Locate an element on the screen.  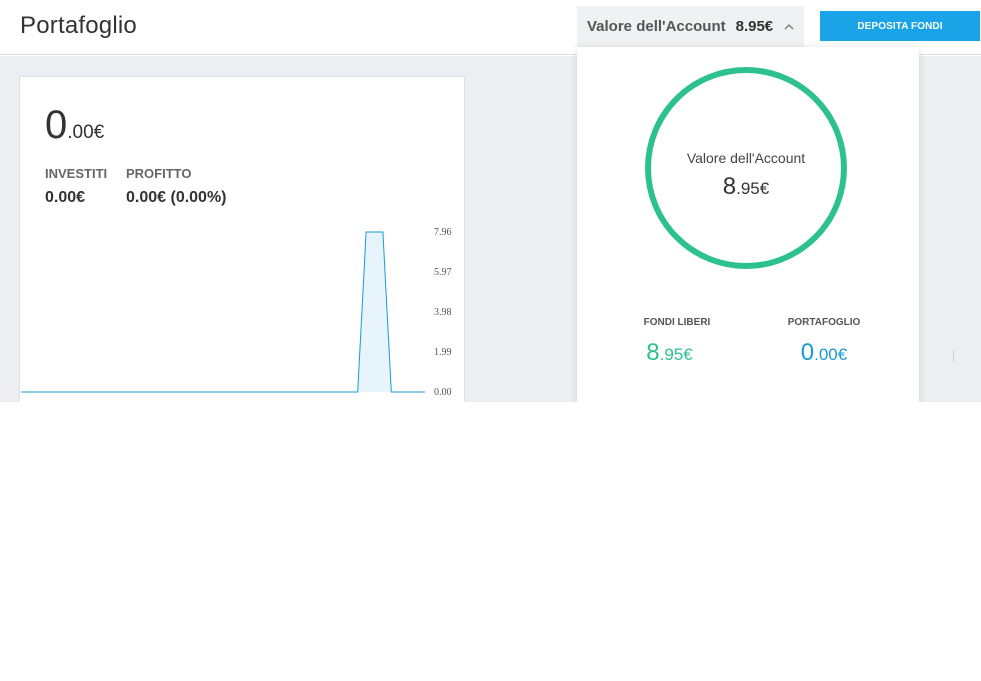
free-funds-decimal: .95€ is located at coordinates (676, 354).